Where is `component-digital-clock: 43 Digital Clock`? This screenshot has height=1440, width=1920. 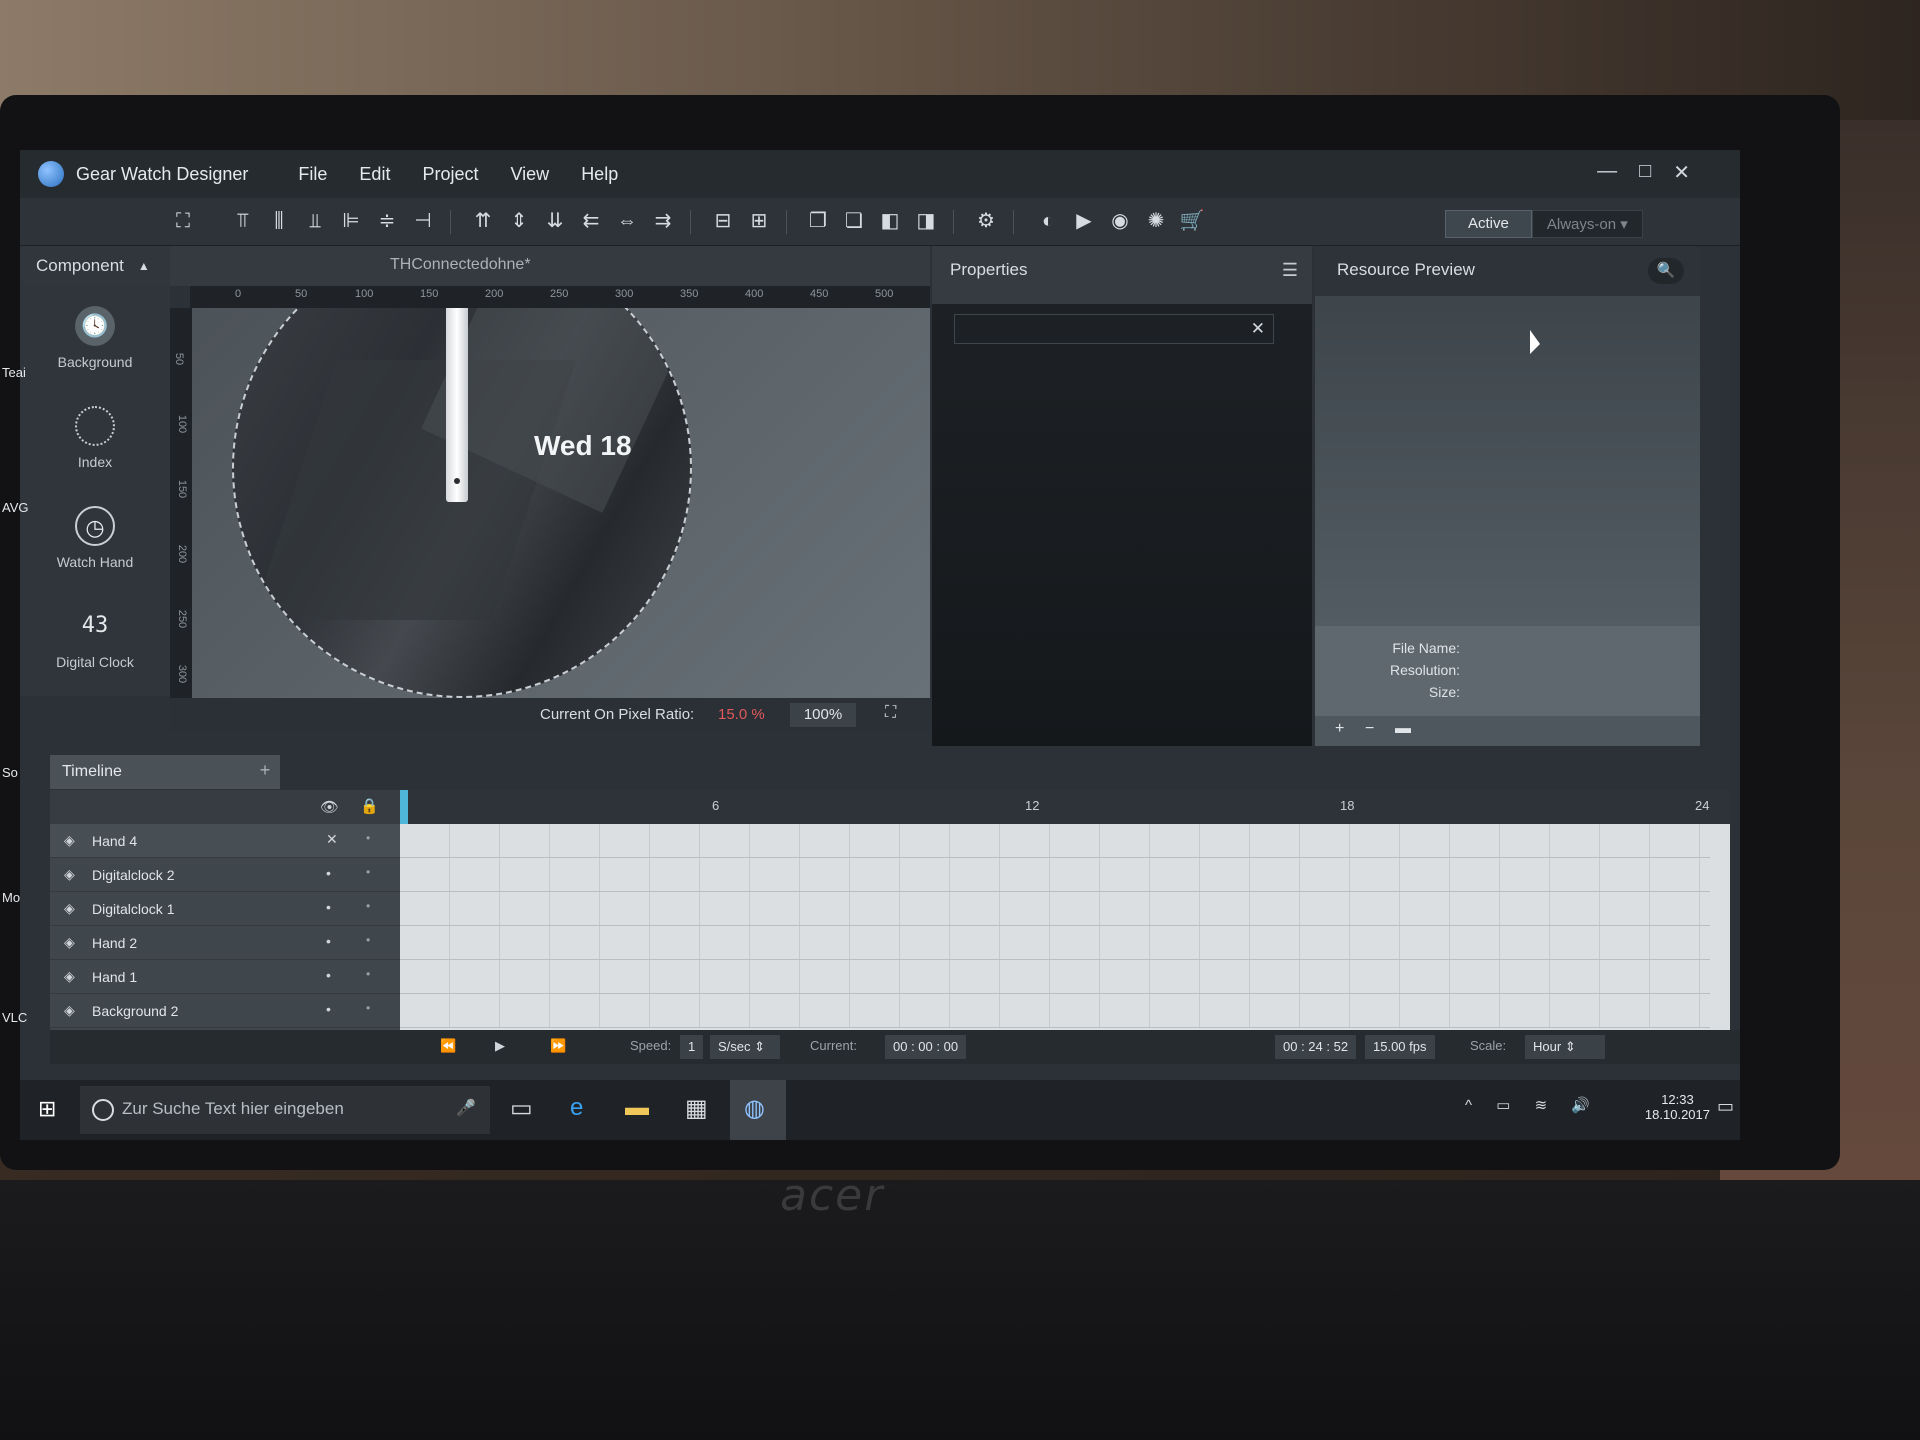 component-digital-clock: 43 Digital Clock is located at coordinates (95, 638).